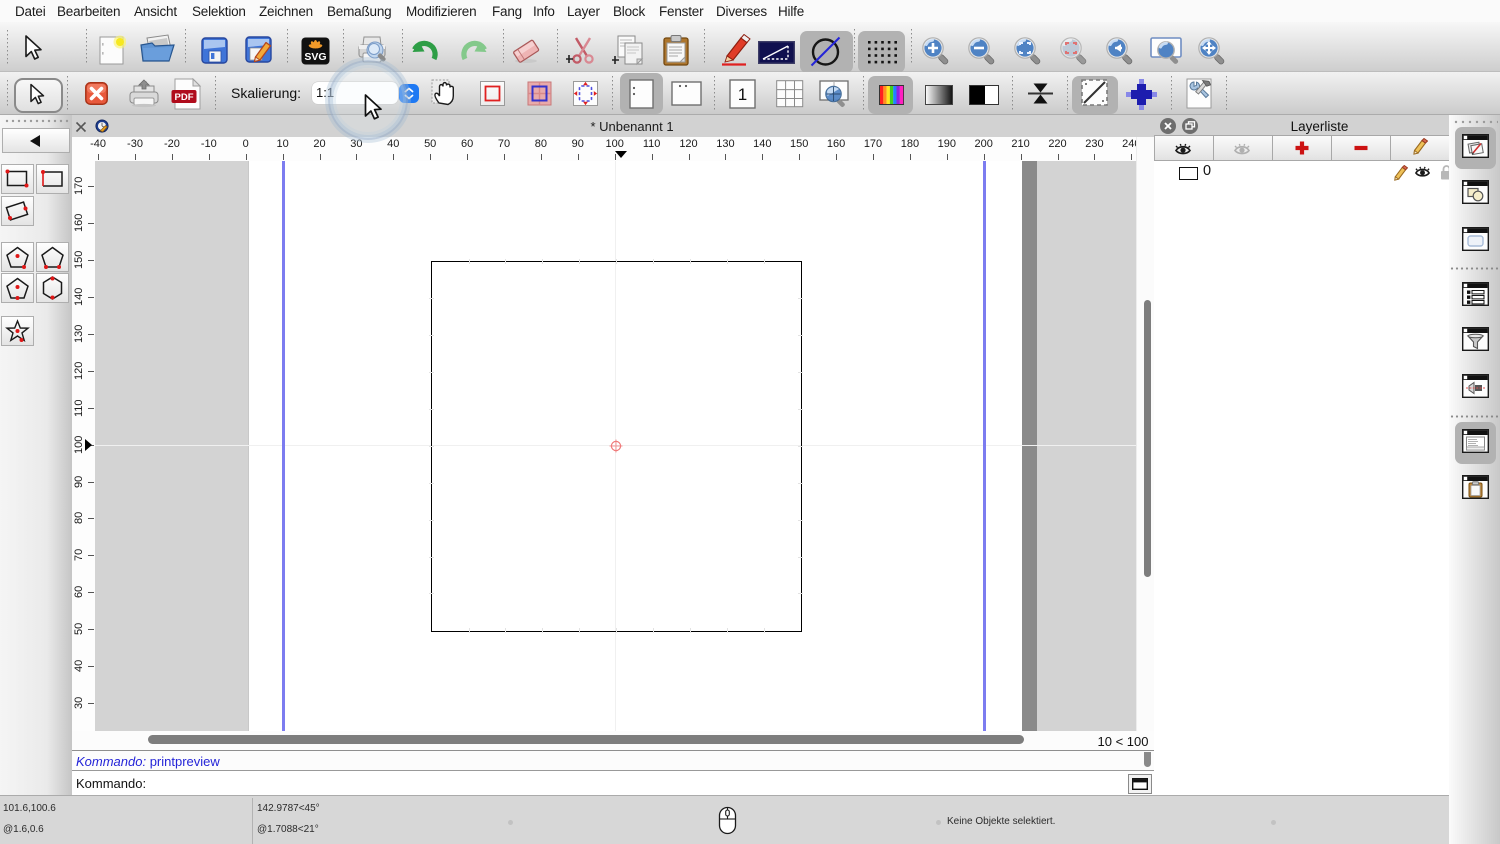 The width and height of the screenshot is (1500, 844). I want to click on svg-text: PDF, so click(184, 97).